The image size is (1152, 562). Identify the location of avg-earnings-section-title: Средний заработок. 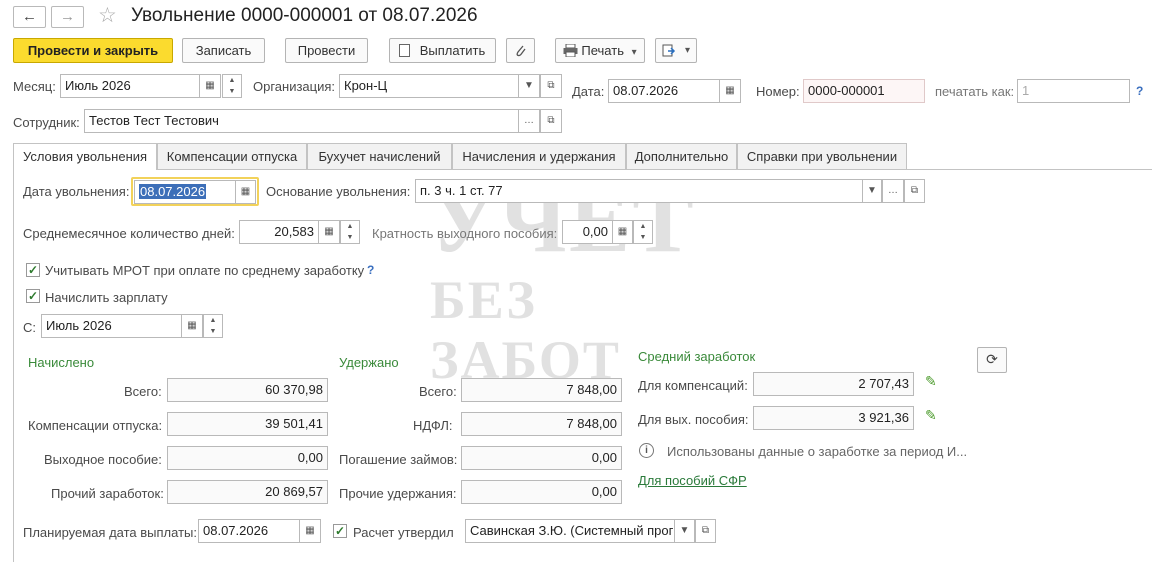
(697, 356).